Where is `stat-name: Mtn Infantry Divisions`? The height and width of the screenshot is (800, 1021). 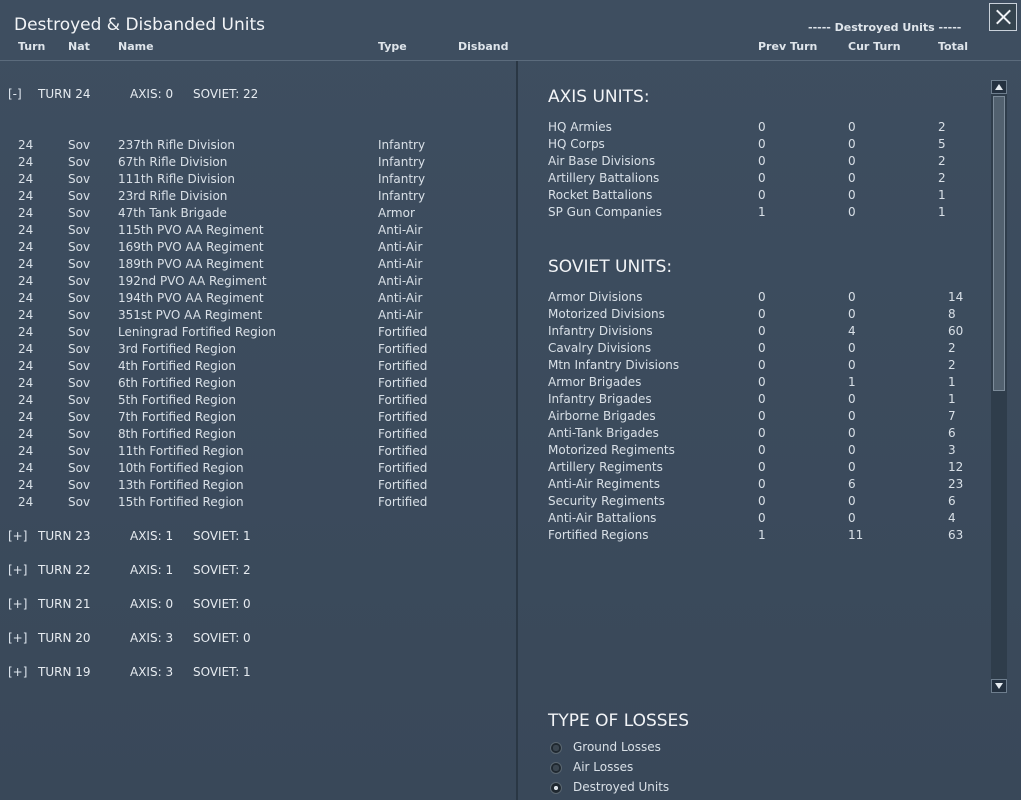
stat-name: Mtn Infantry Divisions is located at coordinates (614, 365).